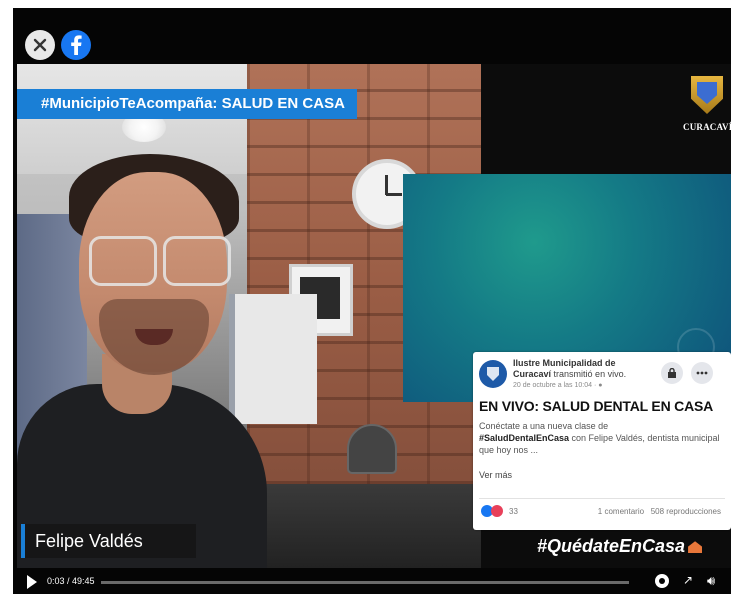 This screenshot has height=596, width=740. I want to click on love-reaction-icon, so click(497, 511).